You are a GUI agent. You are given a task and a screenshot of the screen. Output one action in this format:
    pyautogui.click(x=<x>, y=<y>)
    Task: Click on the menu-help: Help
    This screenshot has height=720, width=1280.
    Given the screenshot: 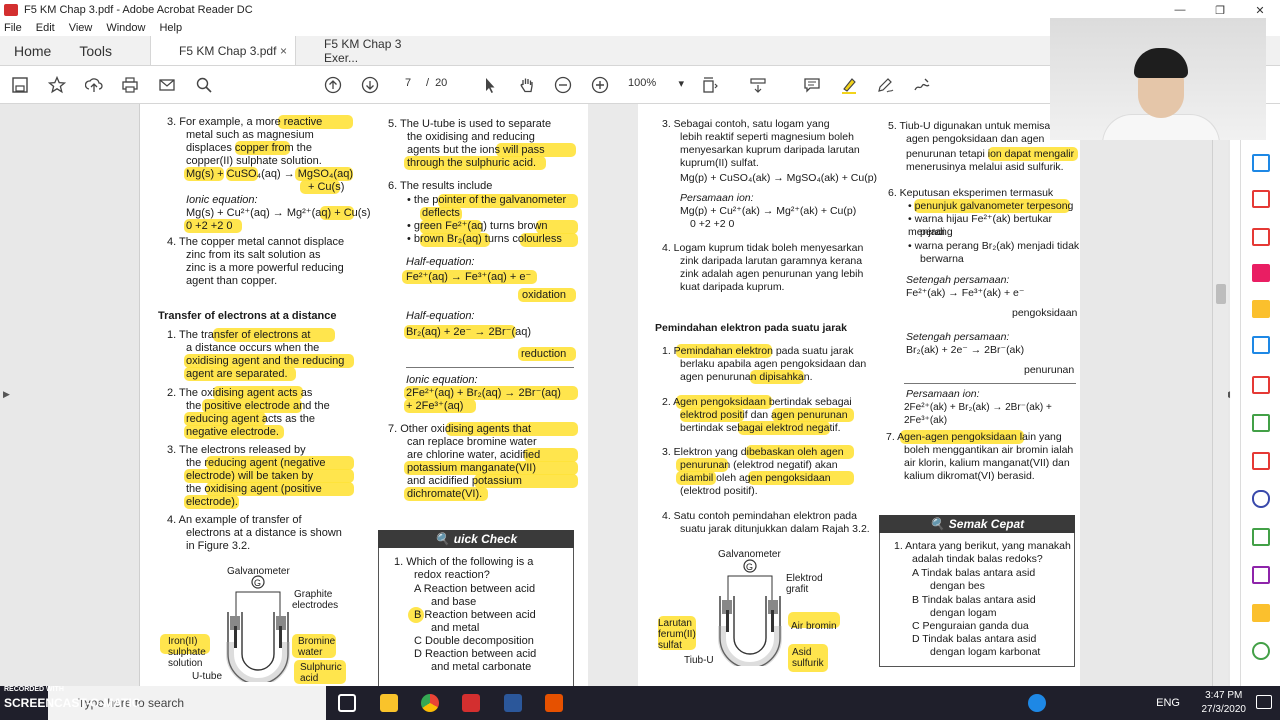 What is the action you would take?
    pyautogui.click(x=170, y=28)
    